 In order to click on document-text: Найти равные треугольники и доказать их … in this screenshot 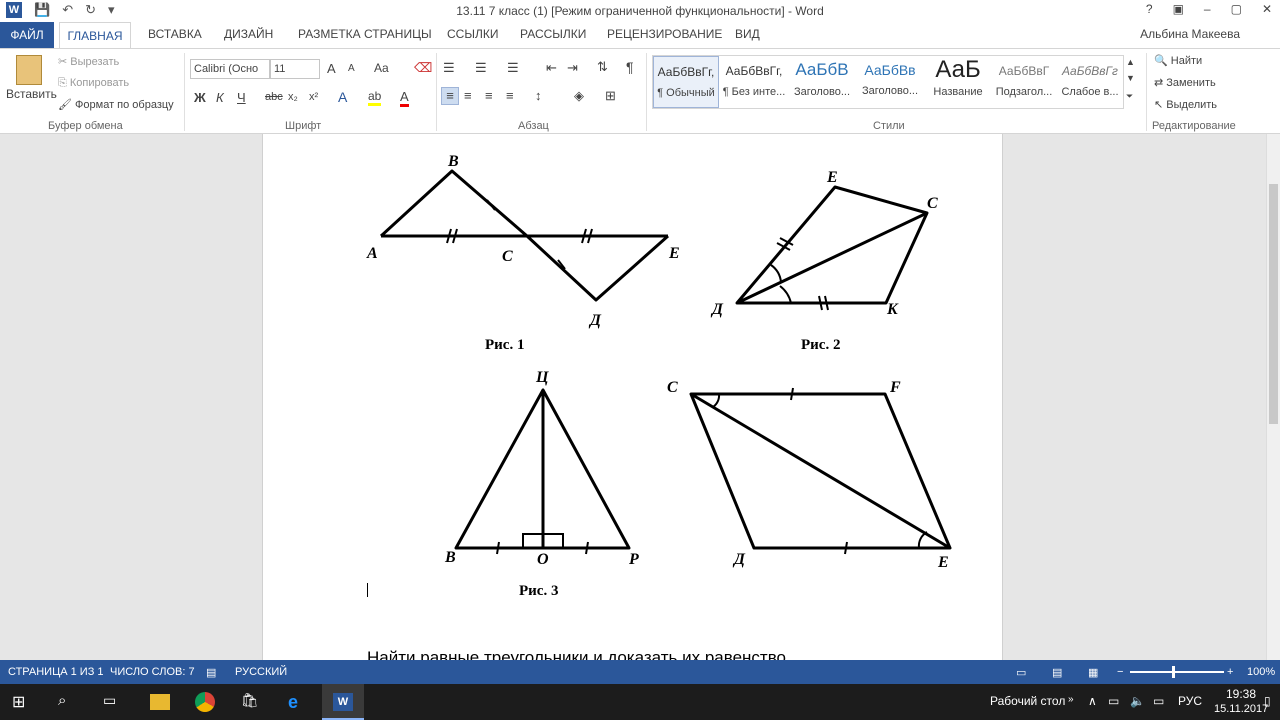, I will do `click(576, 654)`.